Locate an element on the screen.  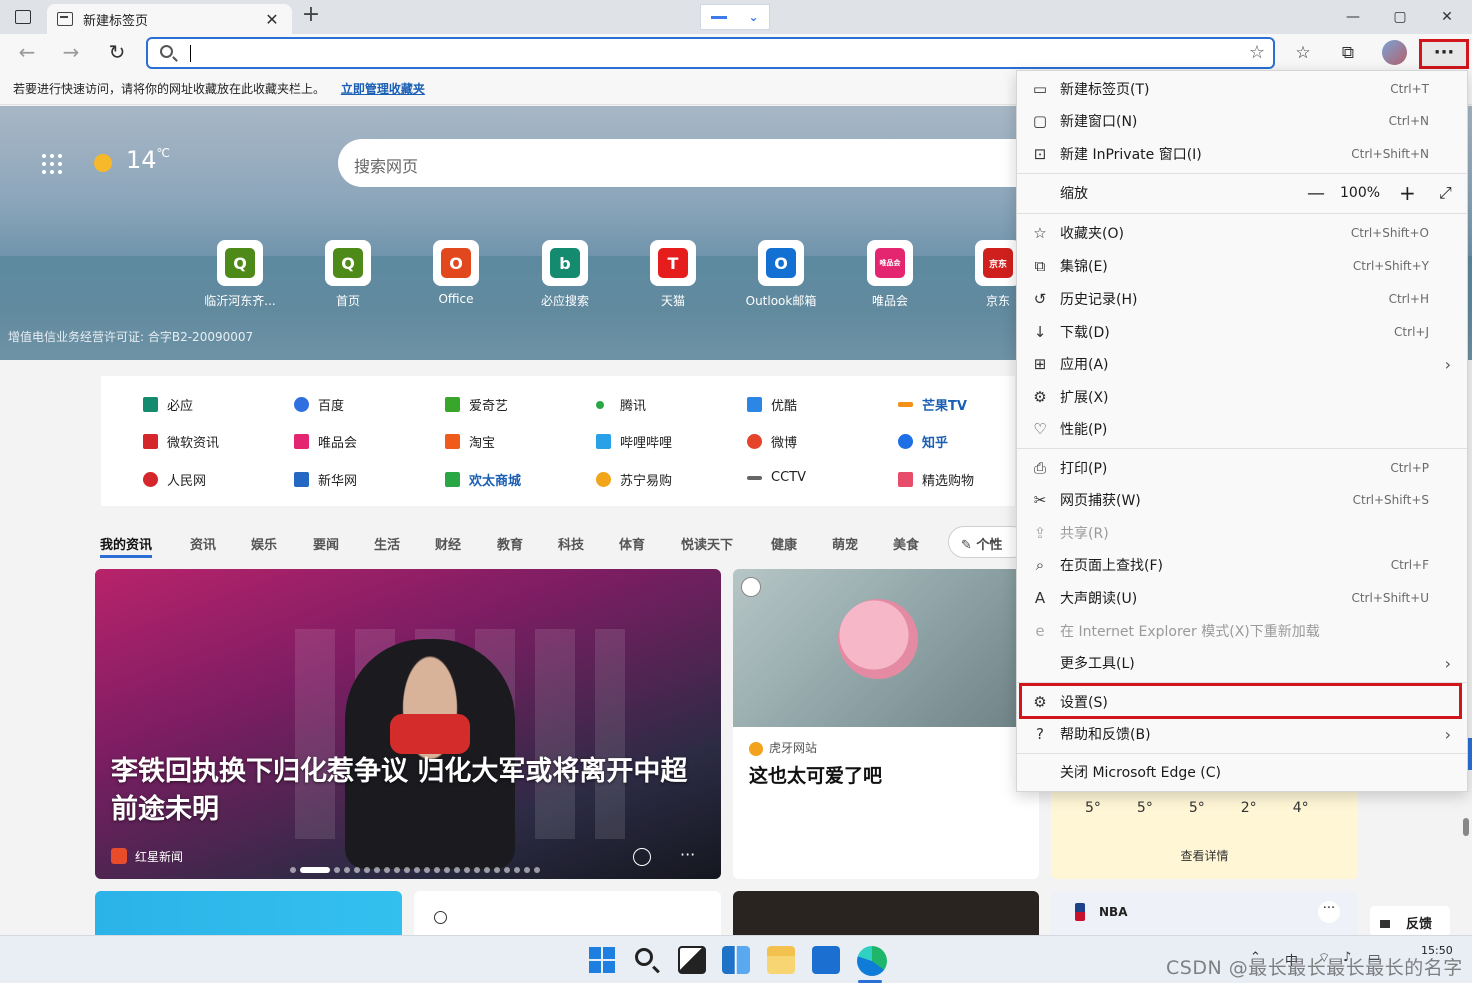
weather-details-link: 查看详情 is located at coordinates (1204, 855).